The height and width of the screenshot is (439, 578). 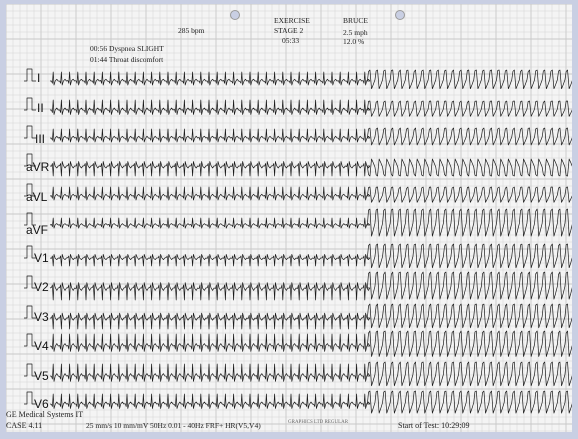 I want to click on ecg-trace-avf, so click(x=298, y=222).